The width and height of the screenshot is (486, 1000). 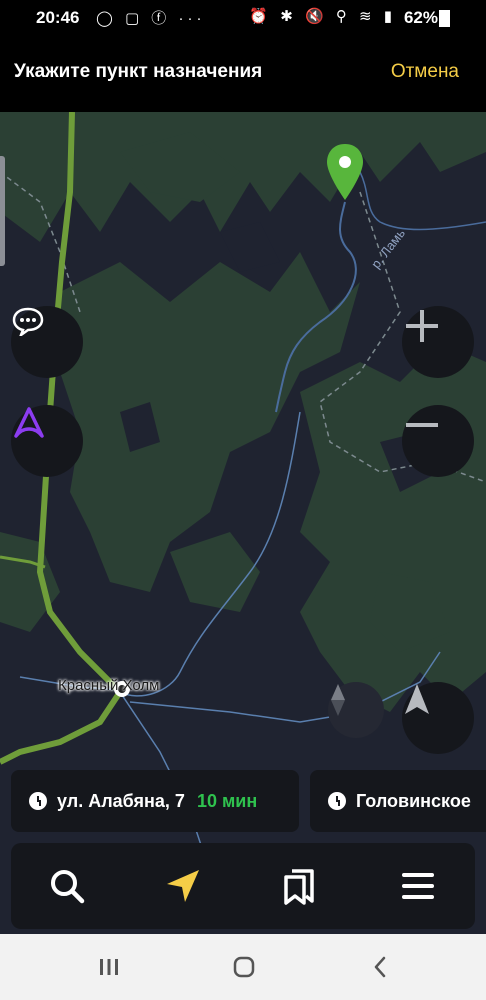 I want to click on bookmarks-icon, so click(x=299, y=887).